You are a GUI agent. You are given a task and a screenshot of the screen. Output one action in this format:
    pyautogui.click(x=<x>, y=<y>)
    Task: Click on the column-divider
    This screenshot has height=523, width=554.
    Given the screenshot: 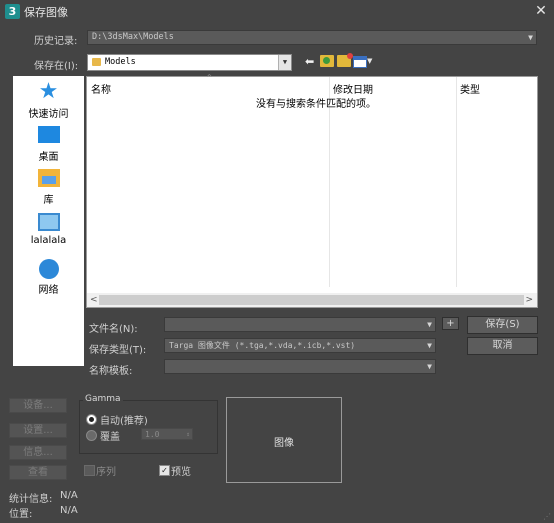 What is the action you would take?
    pyautogui.click(x=456, y=182)
    